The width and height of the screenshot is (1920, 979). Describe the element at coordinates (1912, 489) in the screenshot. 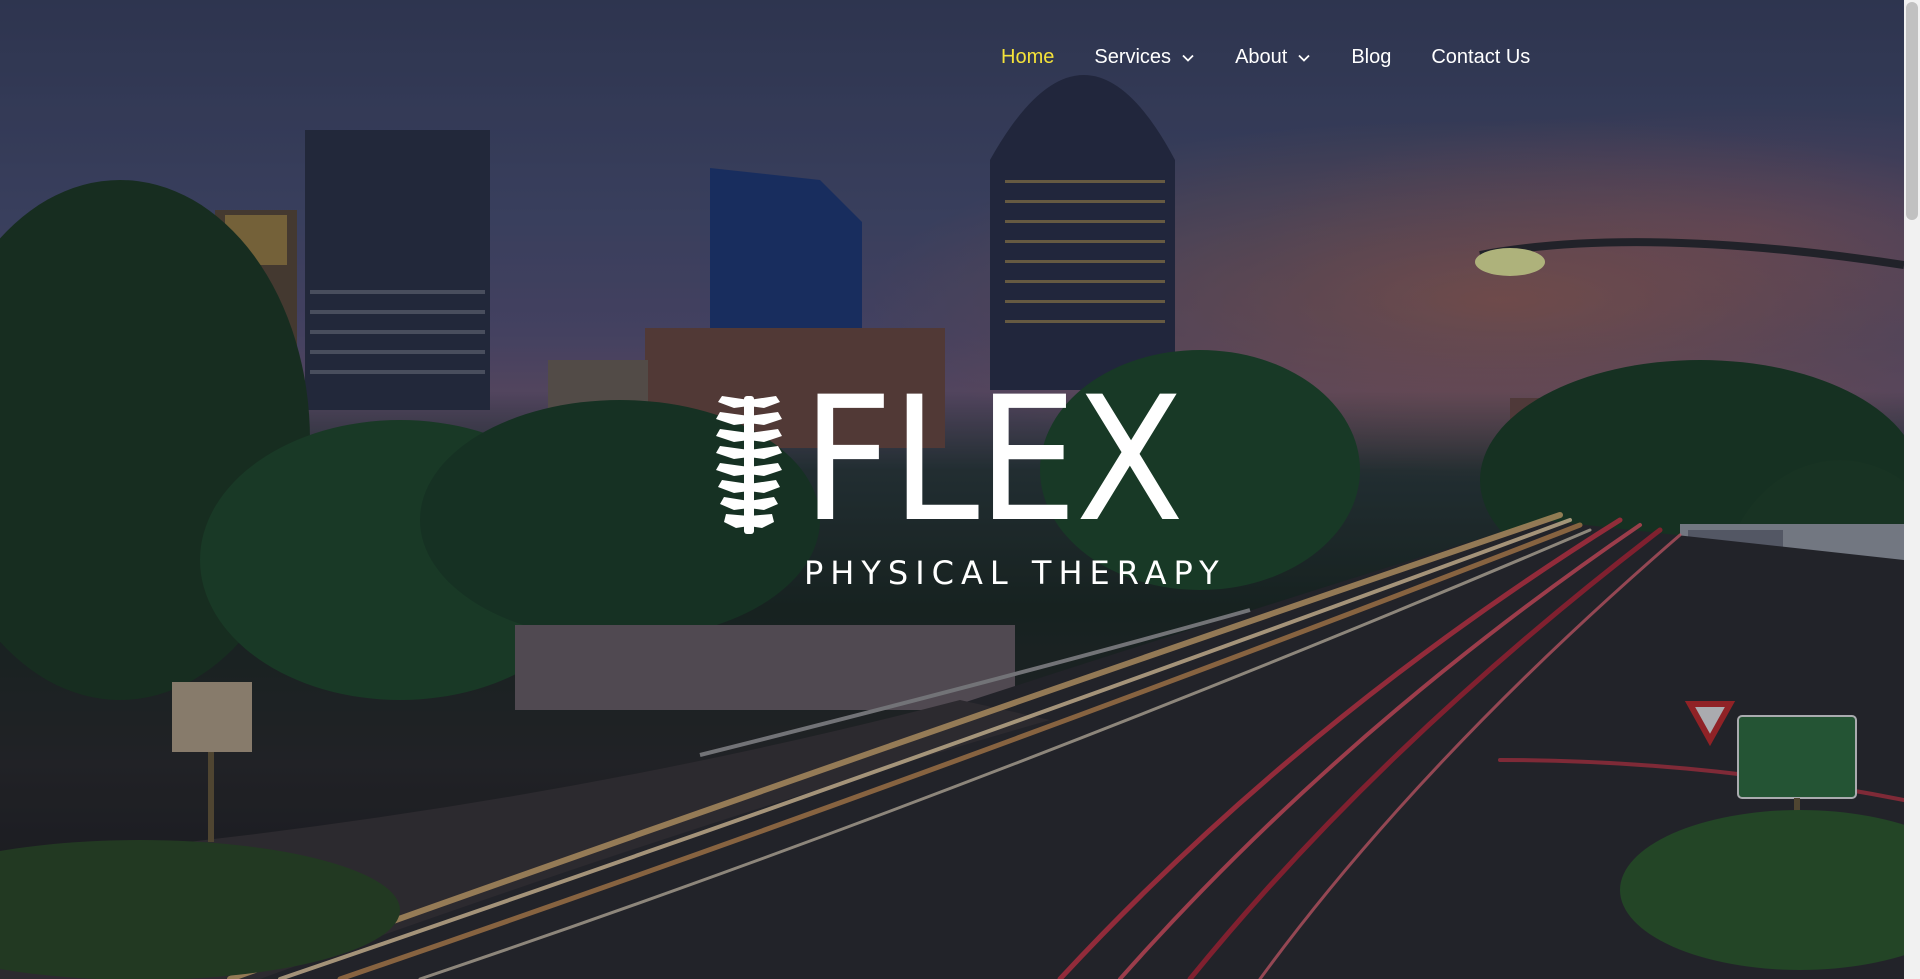

I see `page-scrollbar` at that location.